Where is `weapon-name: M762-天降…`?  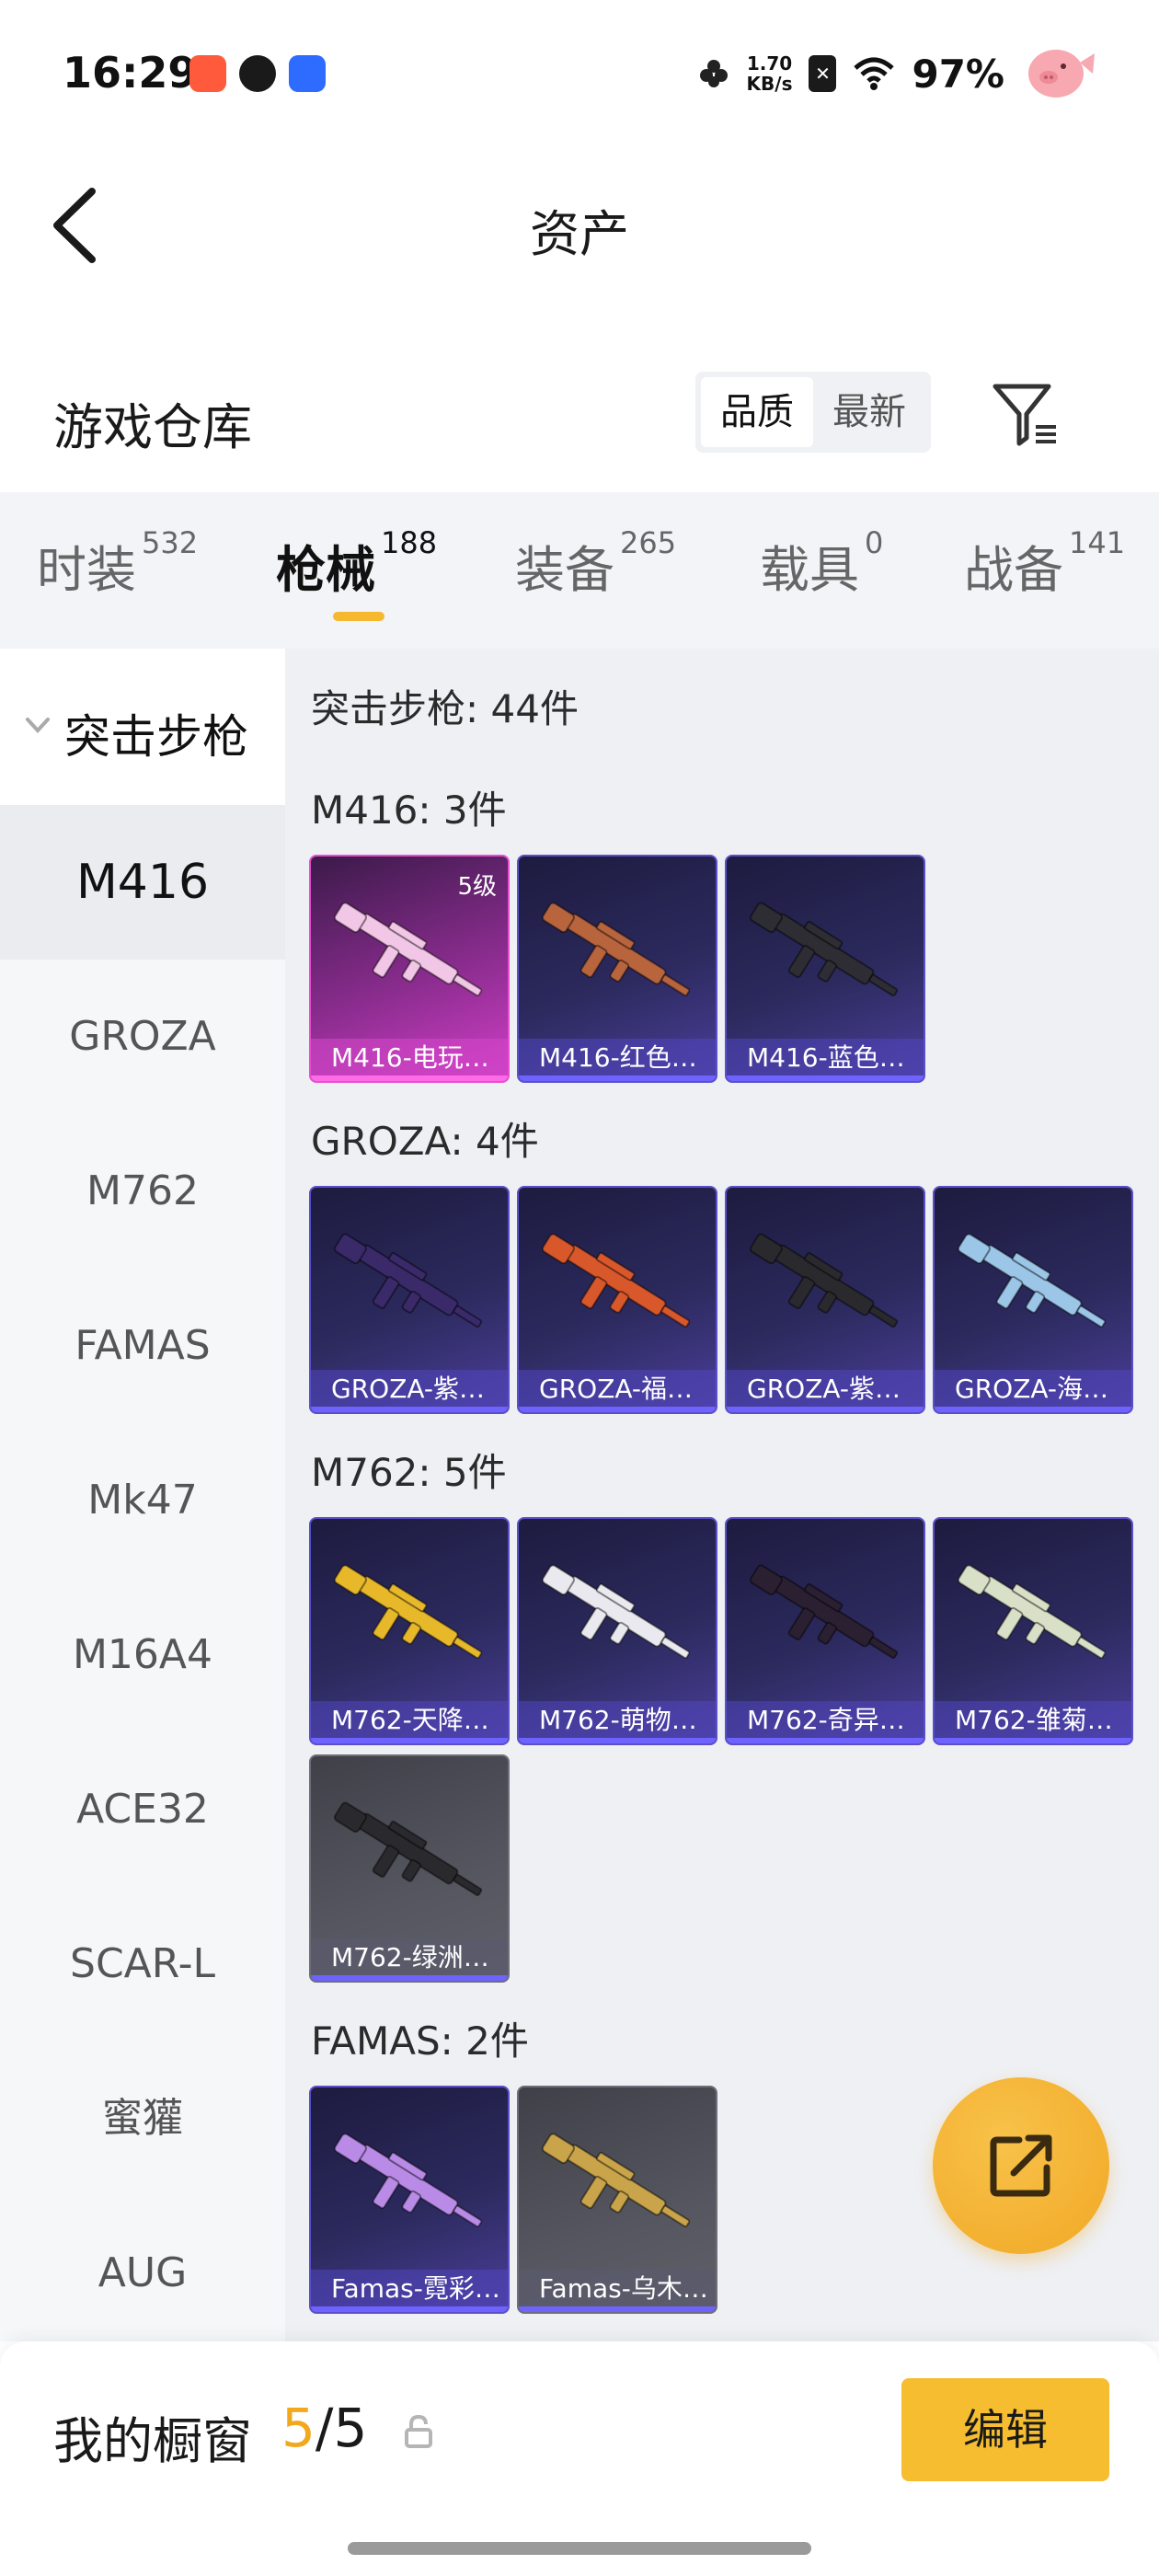 weapon-name: M762-天降… is located at coordinates (409, 1722).